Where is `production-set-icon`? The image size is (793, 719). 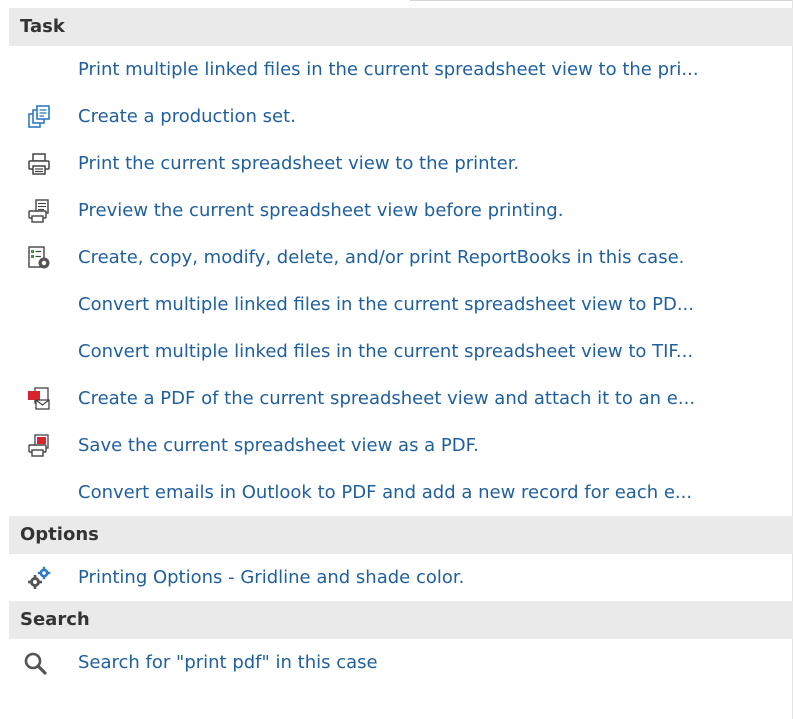 production-set-icon is located at coordinates (39, 117).